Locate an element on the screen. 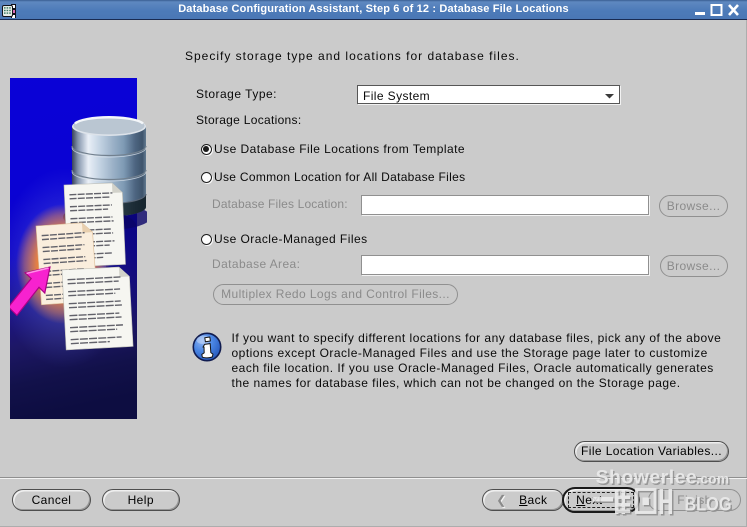  svg-text: .com is located at coordinates (712, 479).